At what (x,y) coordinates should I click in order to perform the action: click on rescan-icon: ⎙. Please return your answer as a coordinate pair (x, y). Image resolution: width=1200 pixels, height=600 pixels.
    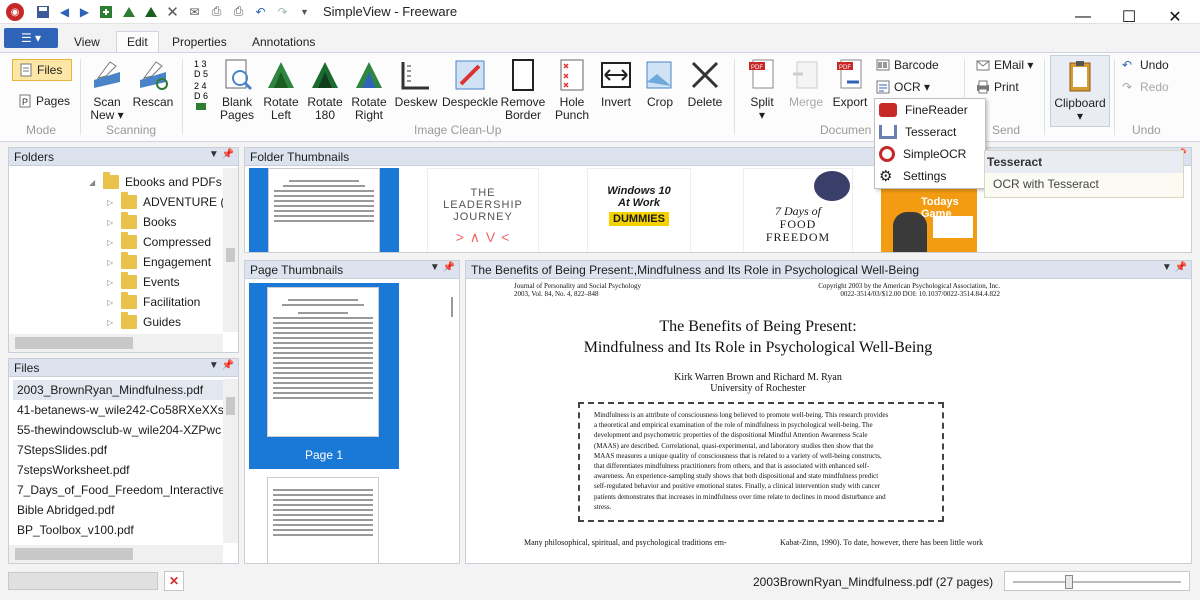
    Looking at the image, I should click on (238, 11).